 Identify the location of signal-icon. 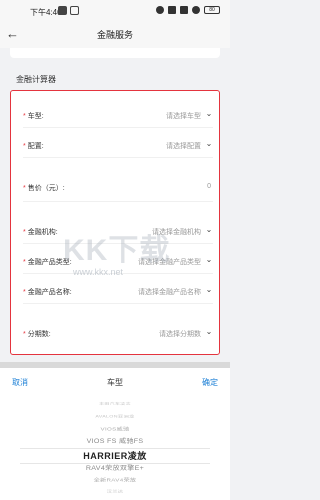
(184, 10).